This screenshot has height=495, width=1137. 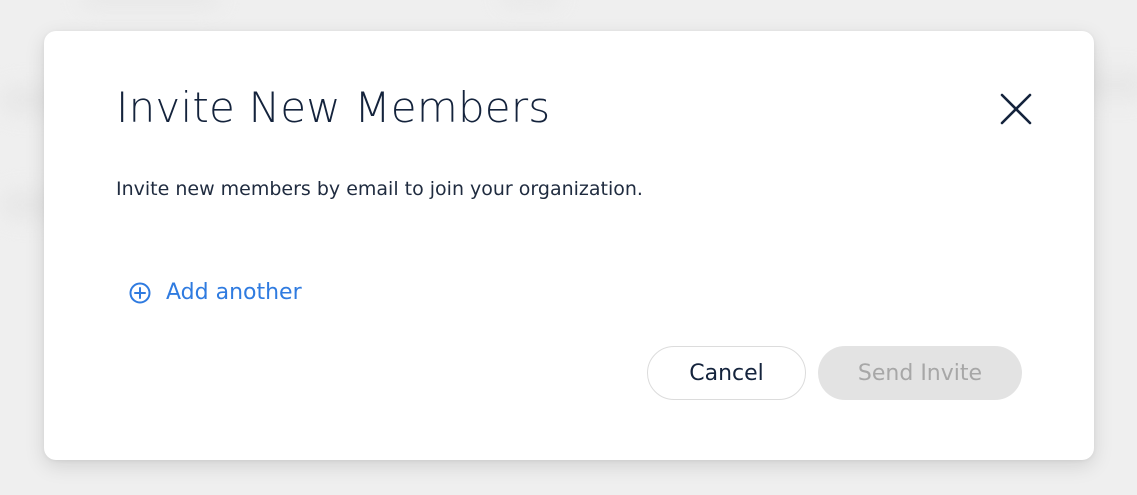 I want to click on close-icon, so click(x=1016, y=109).